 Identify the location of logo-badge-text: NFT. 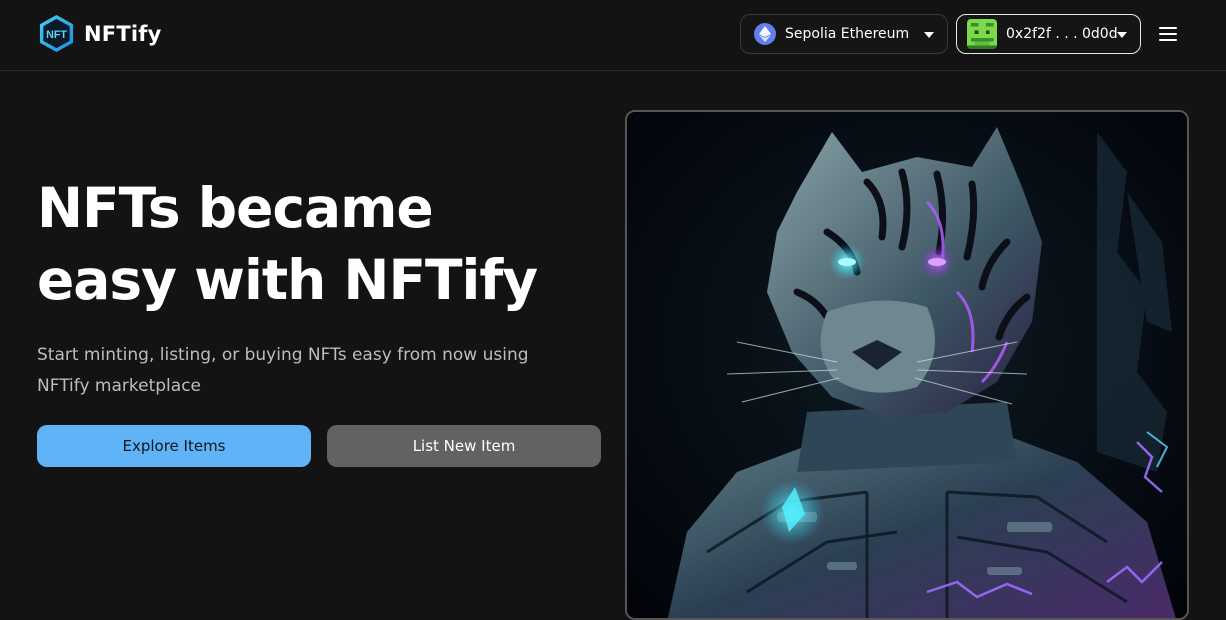
(56, 35).